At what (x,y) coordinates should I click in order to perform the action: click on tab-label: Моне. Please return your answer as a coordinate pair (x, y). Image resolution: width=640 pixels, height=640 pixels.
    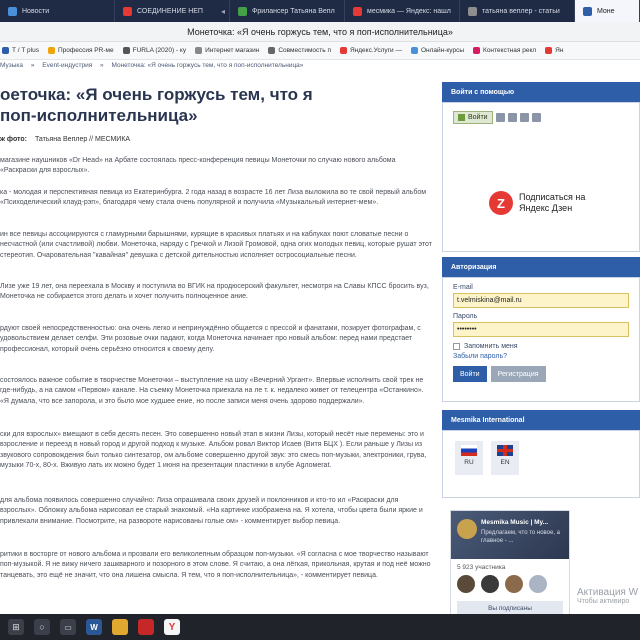
    Looking at the image, I should click on (606, 11).